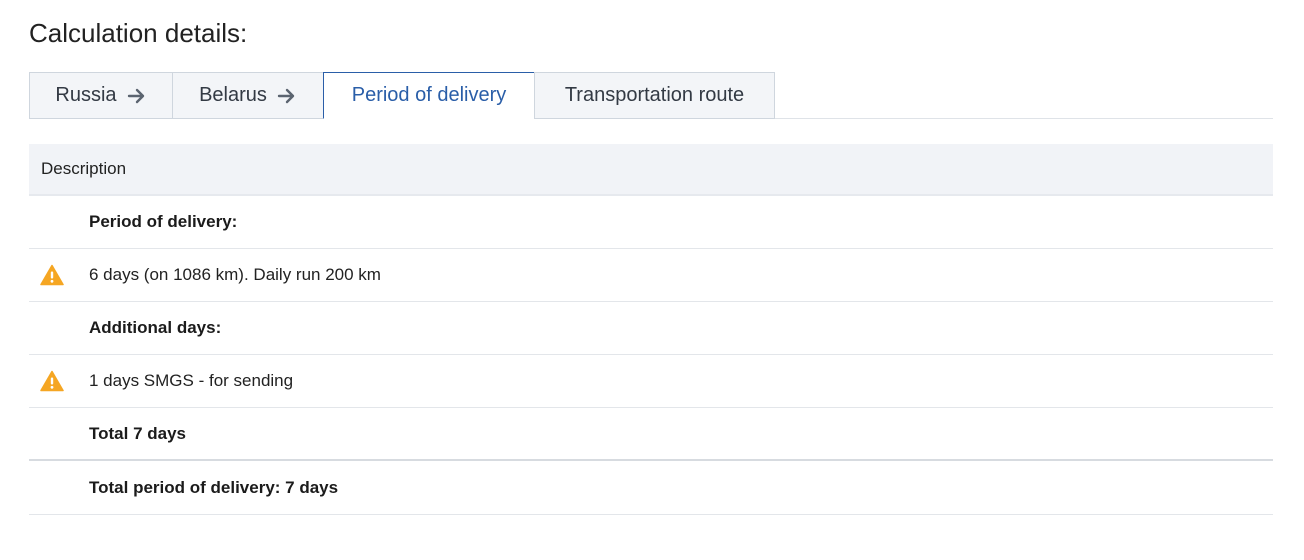  What do you see at coordinates (235, 274) in the screenshot?
I see `row-text: 6 days (on 1086 km). Daily run 200 km` at bounding box center [235, 274].